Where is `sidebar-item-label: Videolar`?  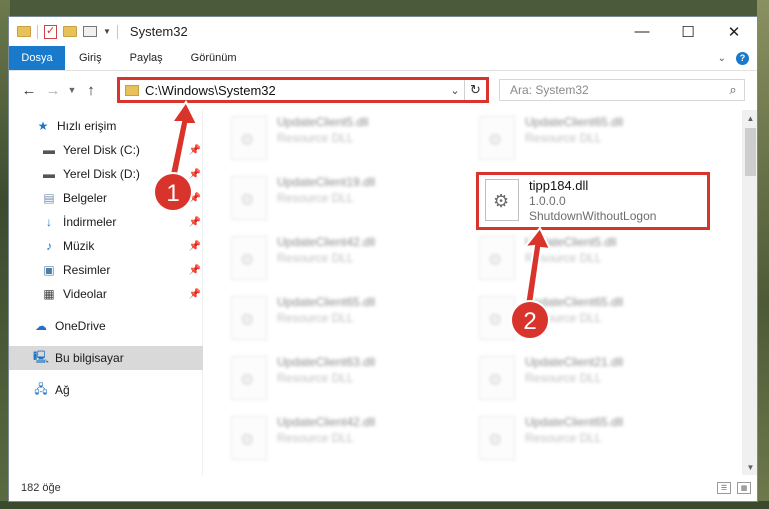 sidebar-item-label: Videolar is located at coordinates (85, 294).